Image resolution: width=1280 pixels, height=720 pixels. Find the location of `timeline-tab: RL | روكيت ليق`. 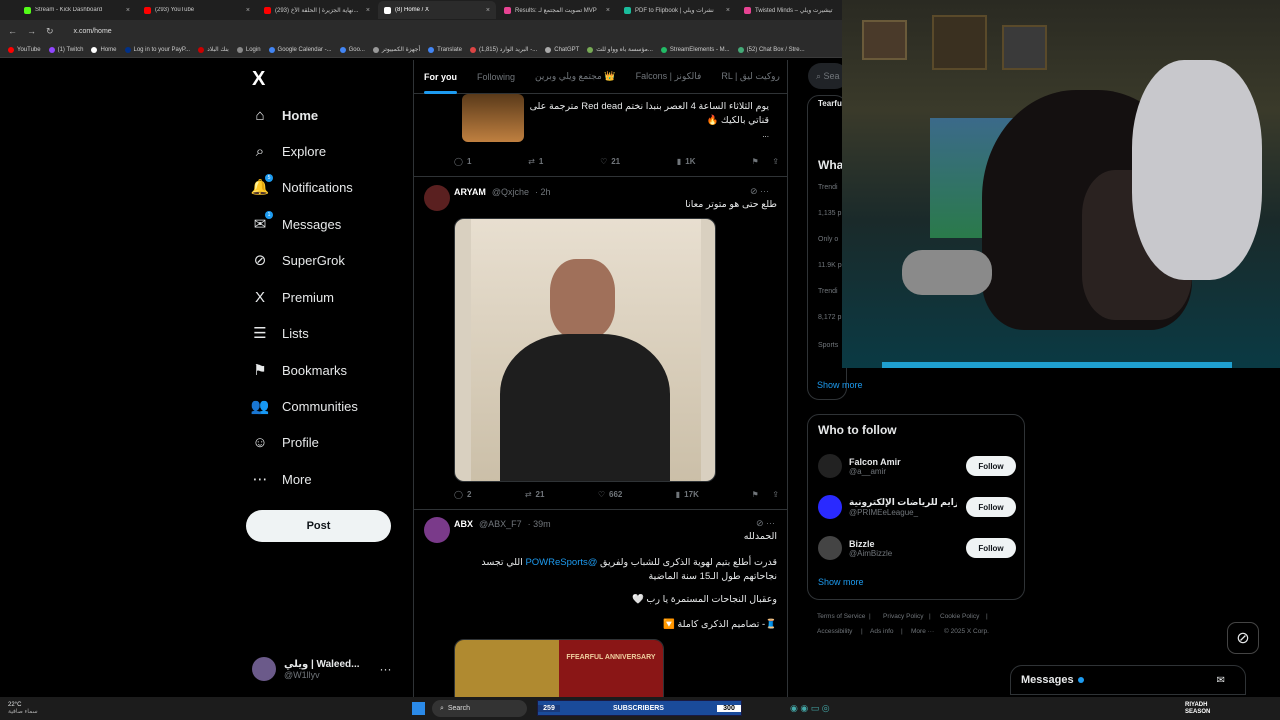

timeline-tab: RL | روكيت ليق is located at coordinates (750, 76).